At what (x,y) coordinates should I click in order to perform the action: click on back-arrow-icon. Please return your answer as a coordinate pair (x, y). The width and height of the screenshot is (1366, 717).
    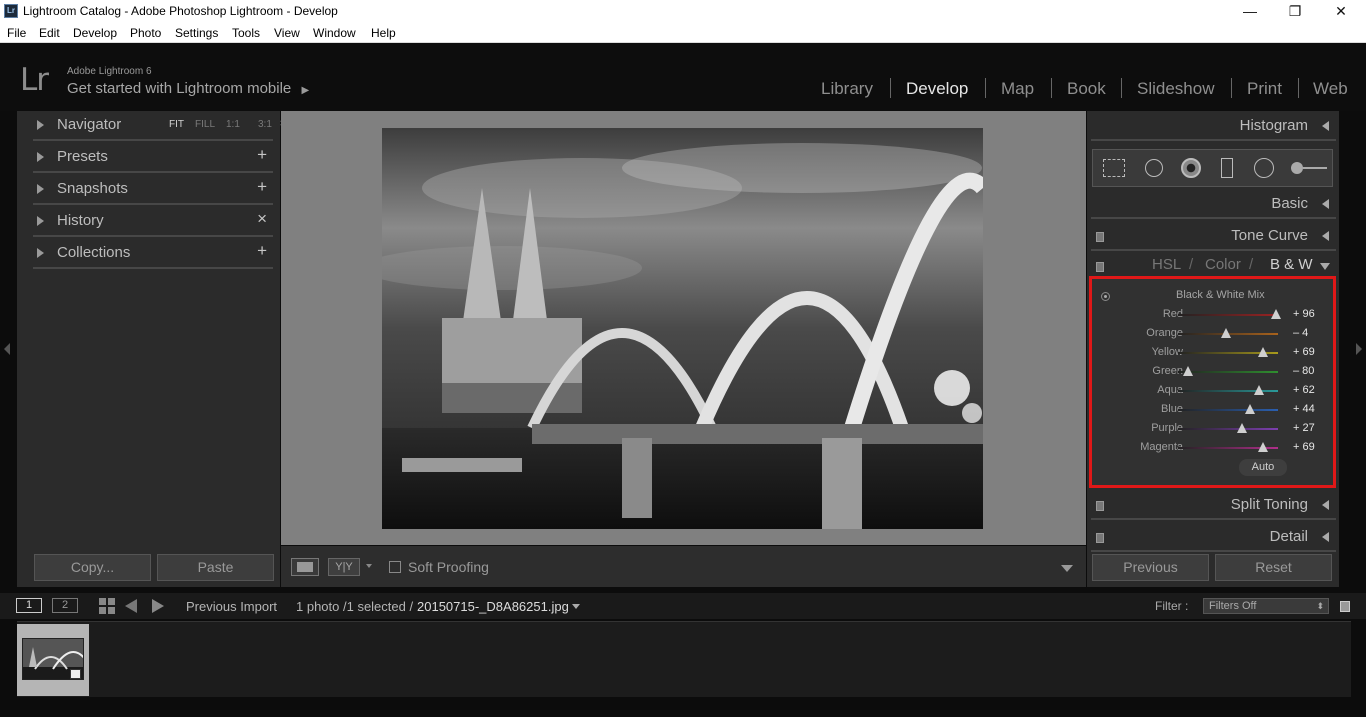
    Looking at the image, I should click on (131, 606).